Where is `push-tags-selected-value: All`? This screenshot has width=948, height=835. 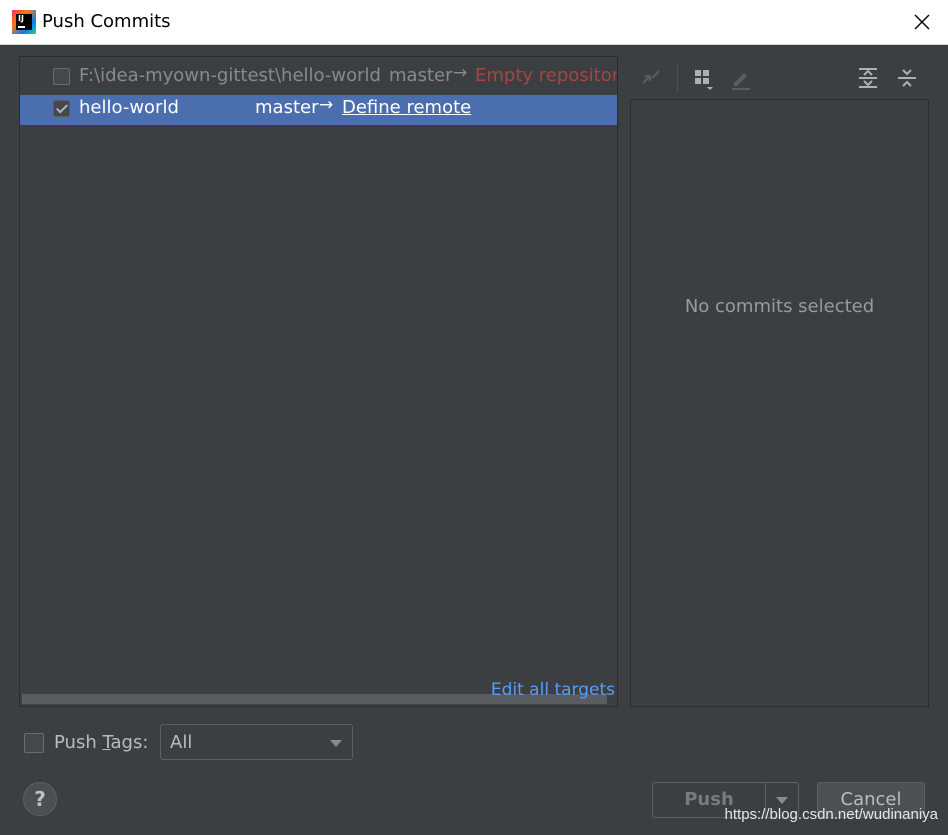 push-tags-selected-value: All is located at coordinates (181, 742).